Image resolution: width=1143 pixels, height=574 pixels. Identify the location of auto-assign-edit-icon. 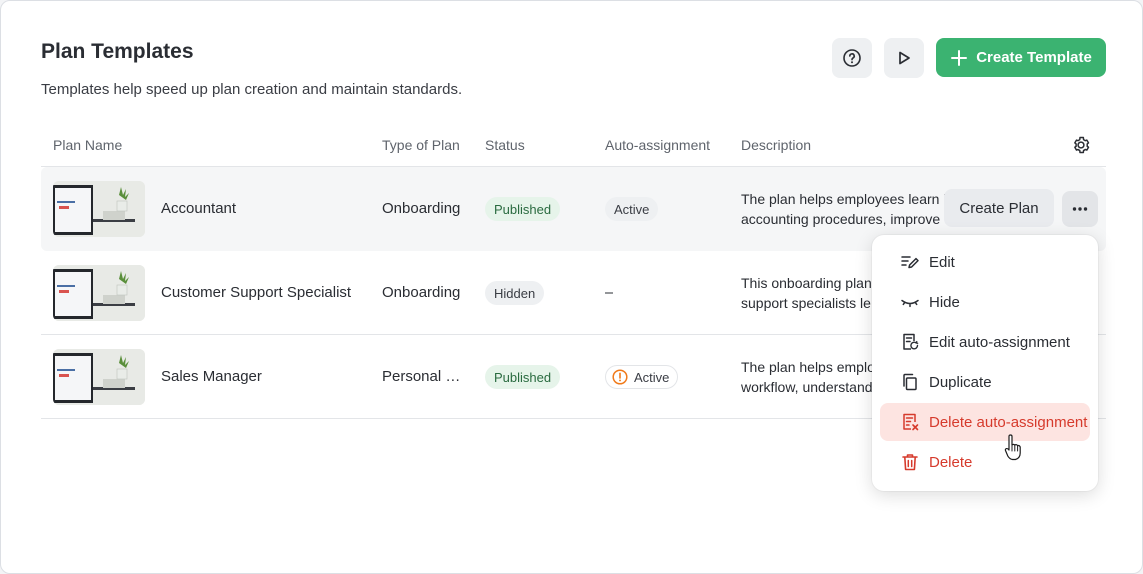
(910, 342).